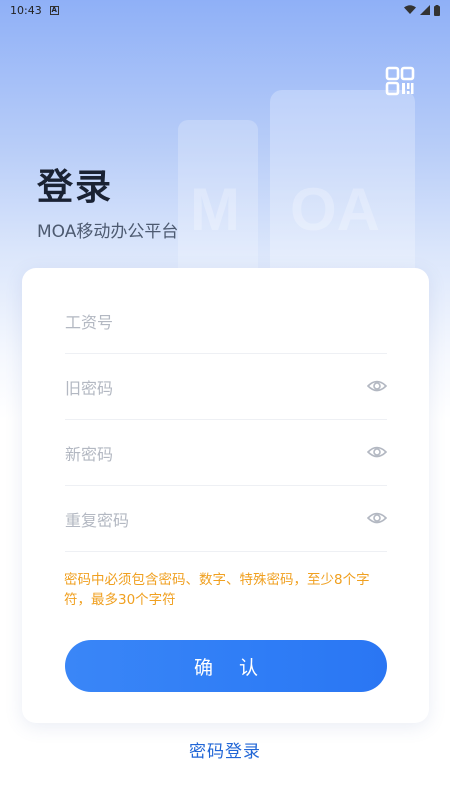  What do you see at coordinates (226, 666) in the screenshot?
I see `confirm-button: 确 认` at bounding box center [226, 666].